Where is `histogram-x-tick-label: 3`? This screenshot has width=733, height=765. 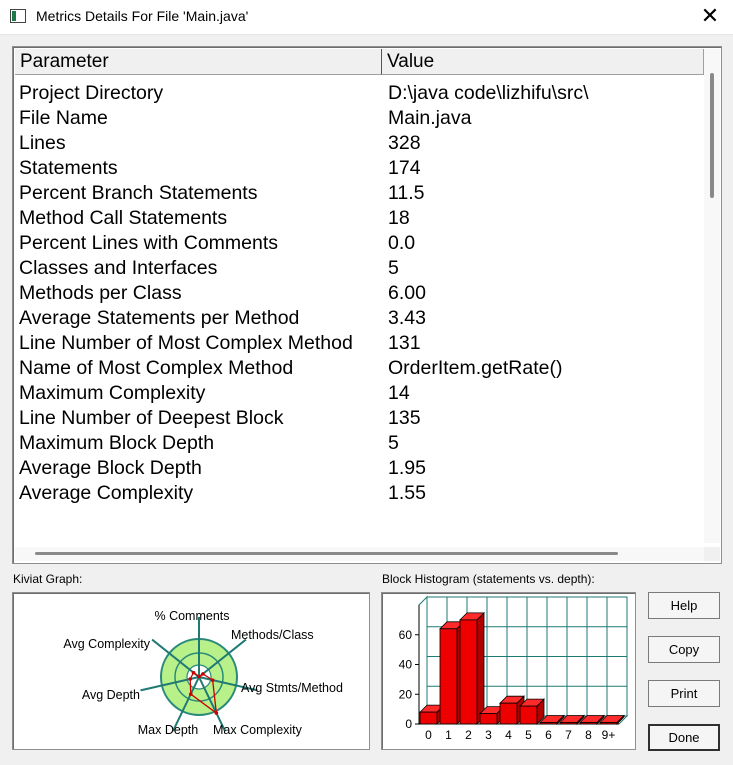
histogram-x-tick-label: 3 is located at coordinates (488, 735).